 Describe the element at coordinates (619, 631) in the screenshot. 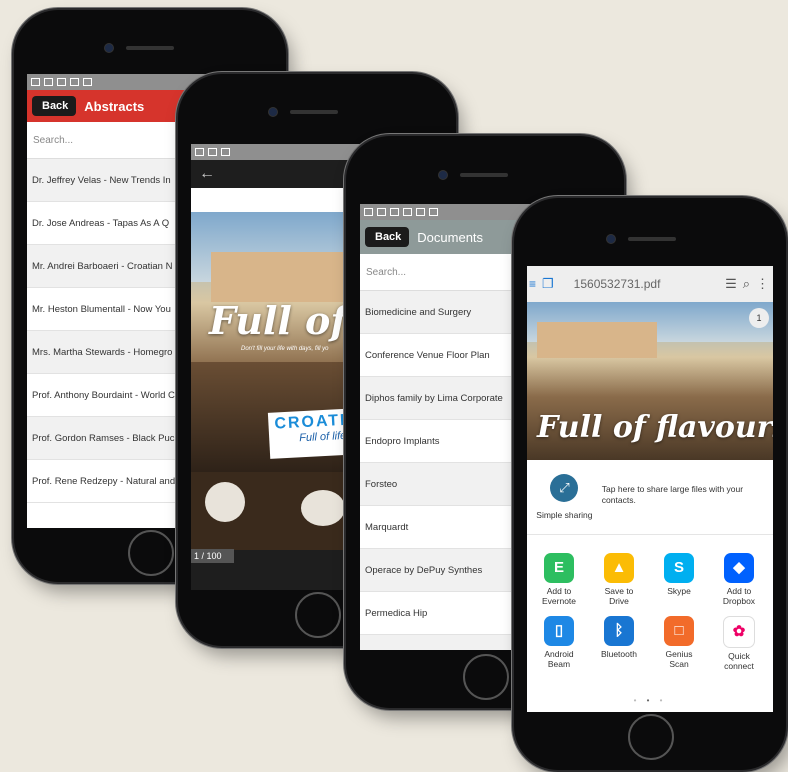

I see `bluetooth-icon: ᛒ` at that location.